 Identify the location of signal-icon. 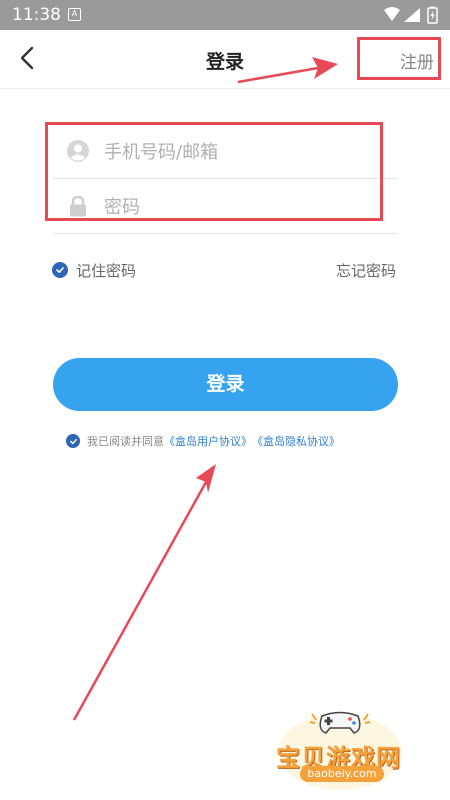
(412, 15).